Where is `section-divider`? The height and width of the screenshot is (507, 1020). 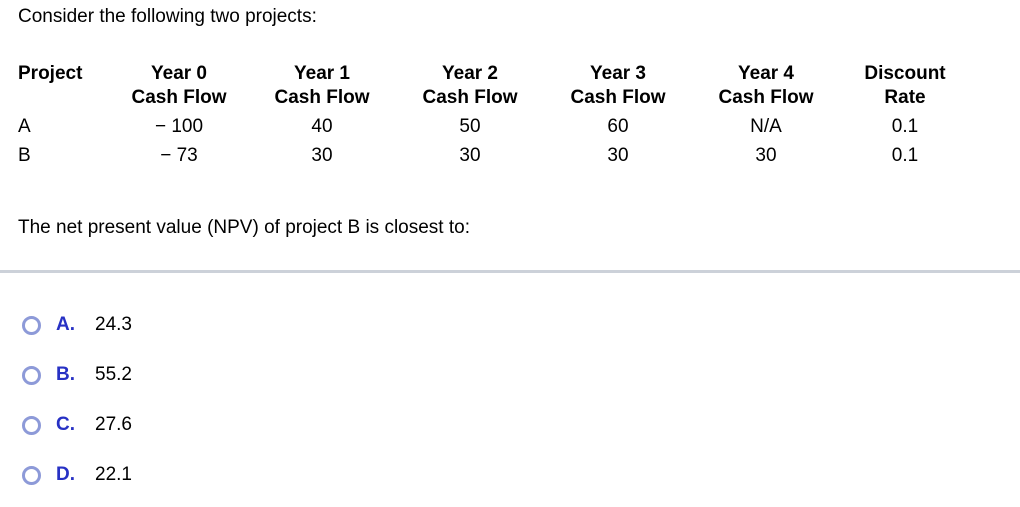
section-divider is located at coordinates (510, 271).